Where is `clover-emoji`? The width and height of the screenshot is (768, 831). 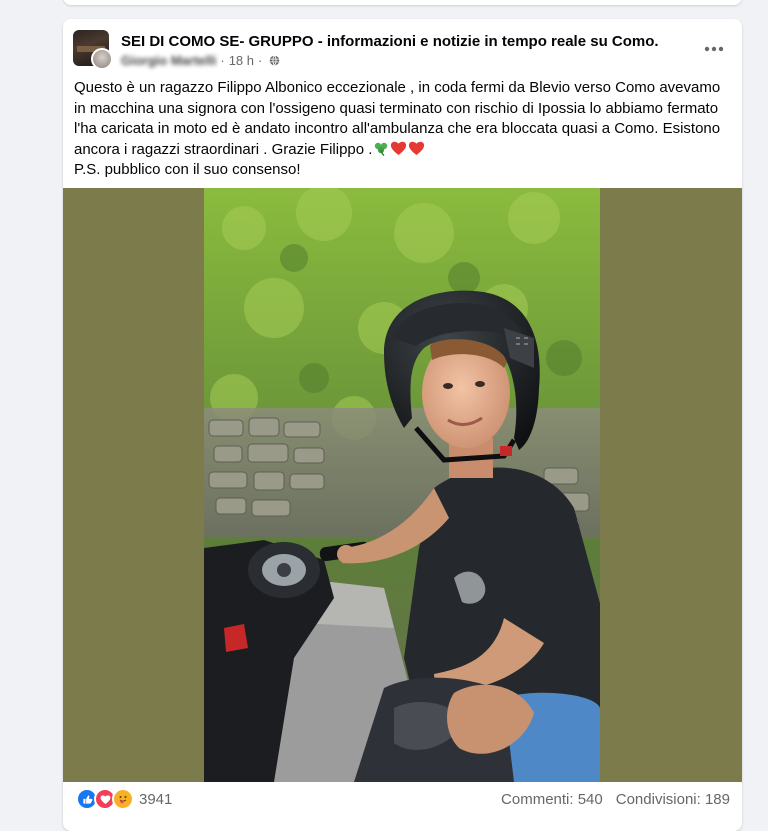
clover-emoji is located at coordinates (381, 149).